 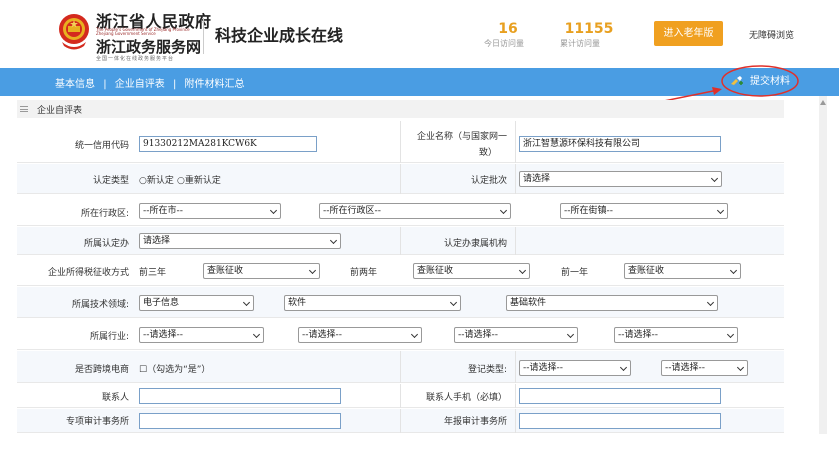 What do you see at coordinates (74, 32) in the screenshot?
I see `national-emblem-icon` at bounding box center [74, 32].